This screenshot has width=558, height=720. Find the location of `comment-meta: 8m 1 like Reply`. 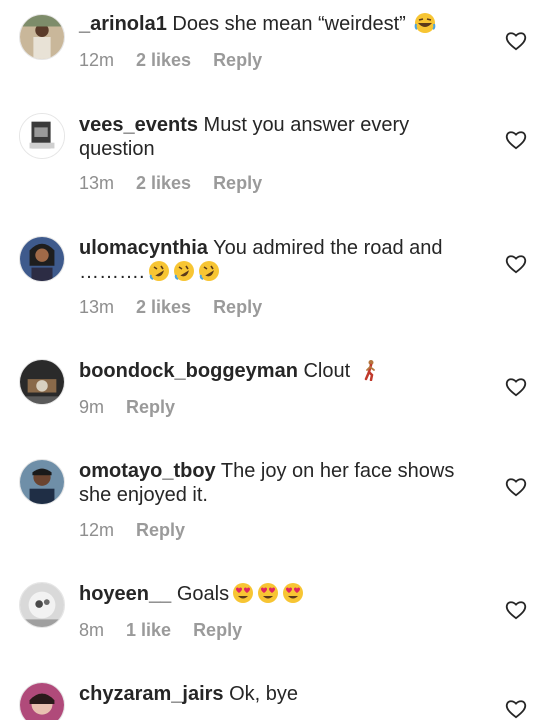

comment-meta: 8m 1 like Reply is located at coordinates (171, 630).